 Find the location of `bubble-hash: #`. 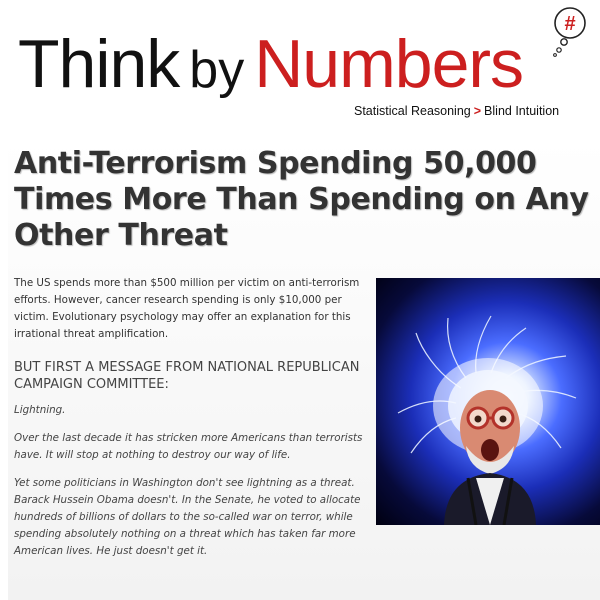

bubble-hash: # is located at coordinates (569, 24).